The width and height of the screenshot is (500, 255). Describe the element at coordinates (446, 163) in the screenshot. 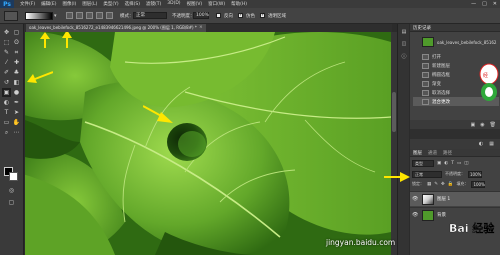

I see `adjustment-filter-icon: ◐` at that location.